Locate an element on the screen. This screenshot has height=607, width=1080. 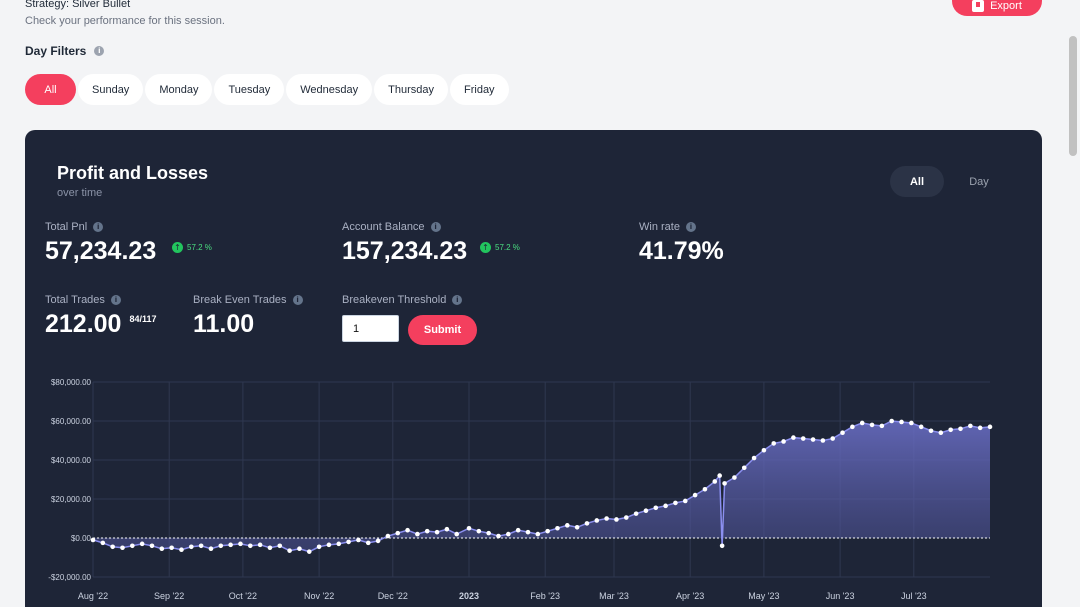
day-tab-tuesday: Tuesday is located at coordinates (249, 89).